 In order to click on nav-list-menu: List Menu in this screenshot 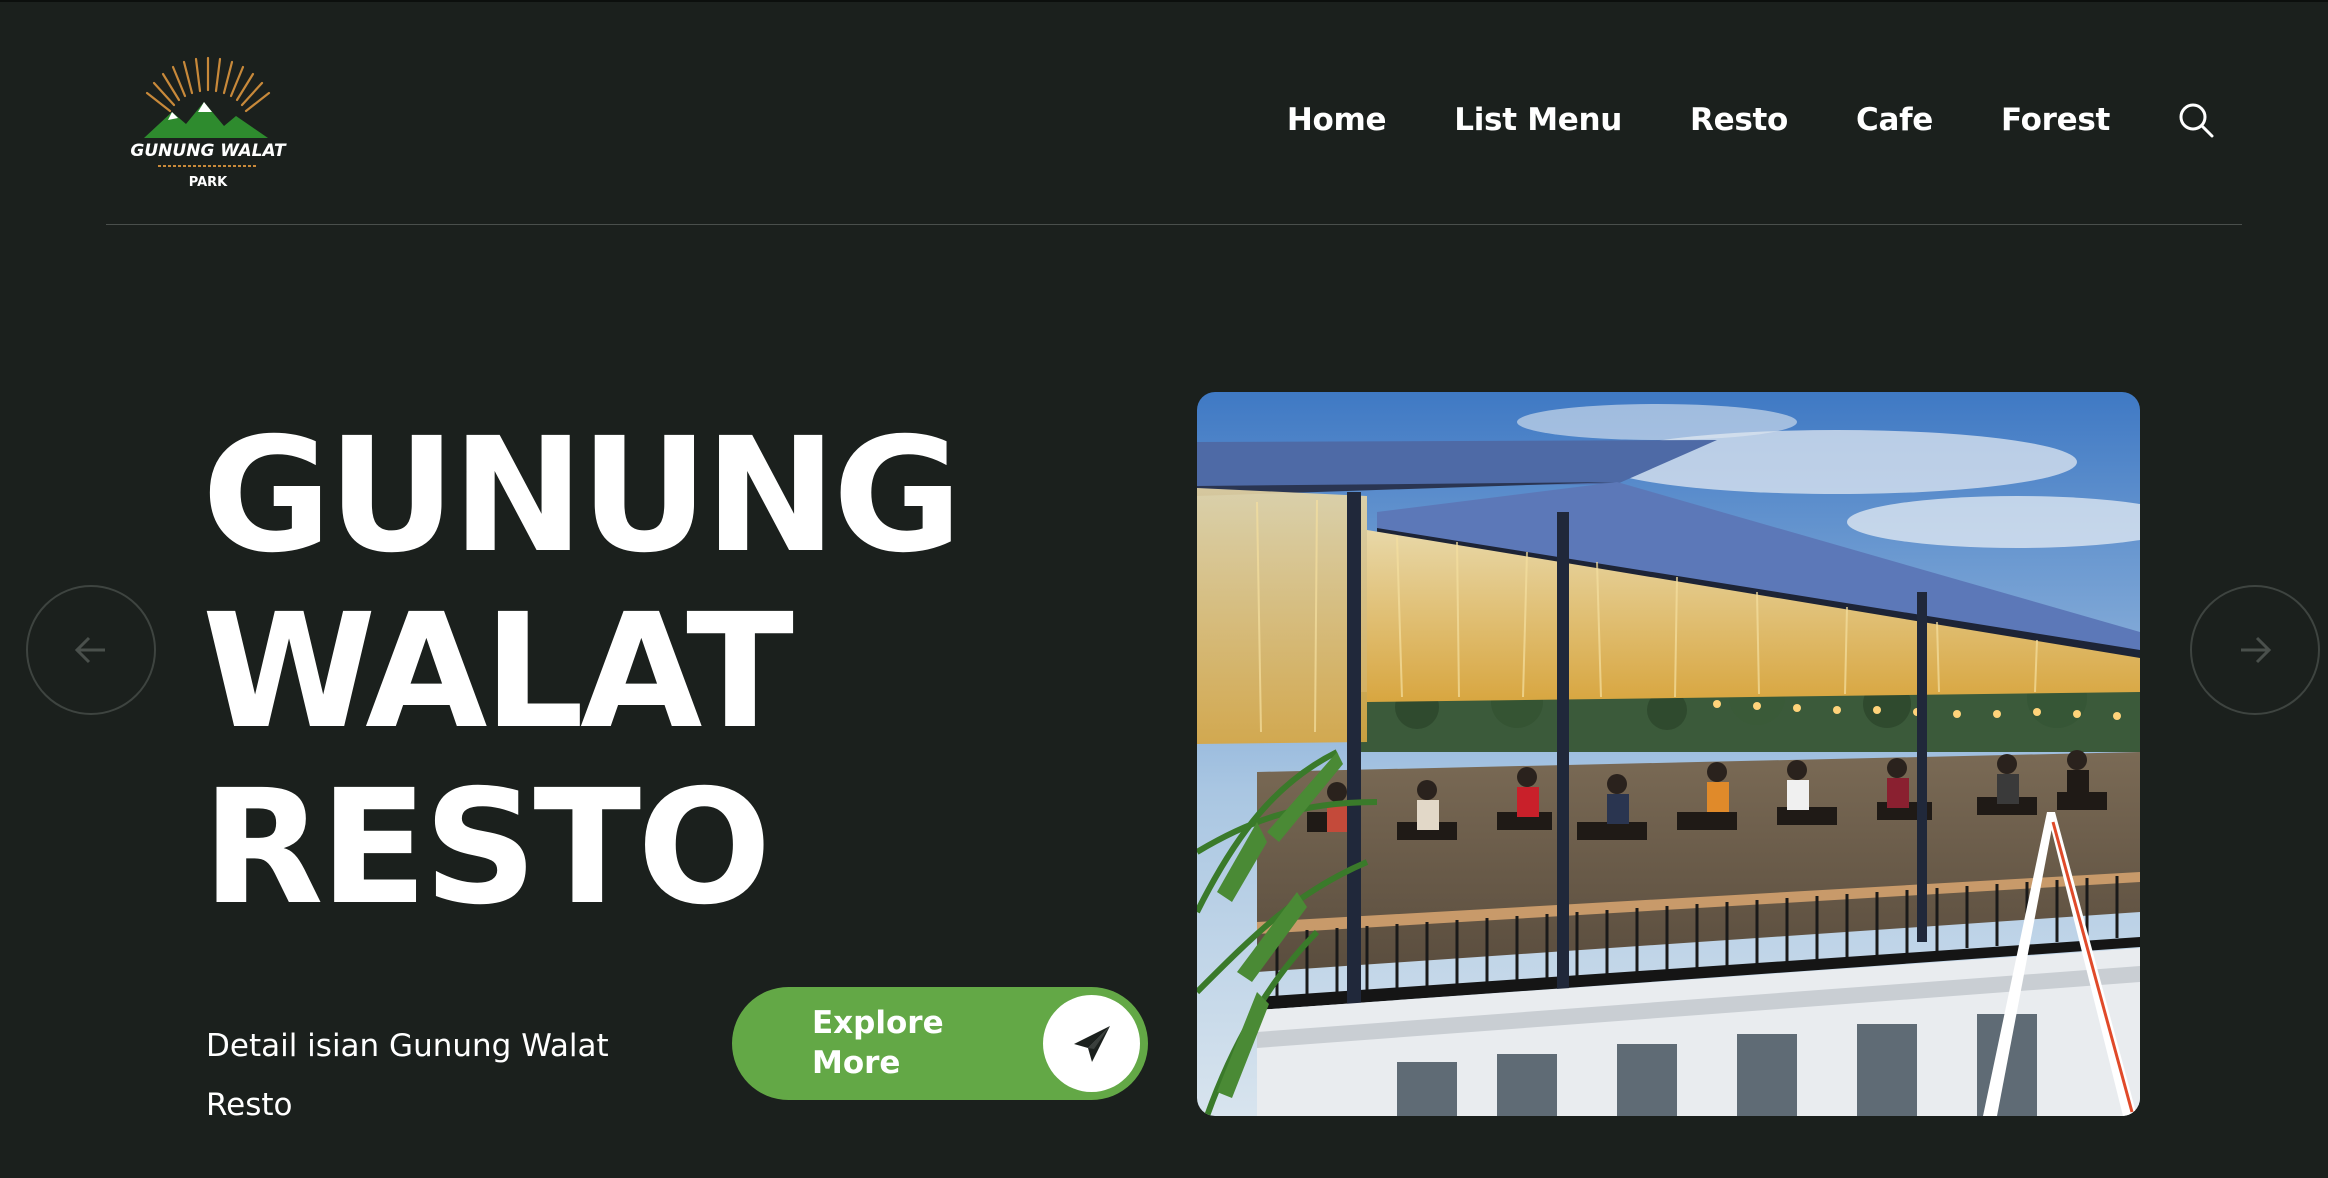, I will do `click(1538, 120)`.